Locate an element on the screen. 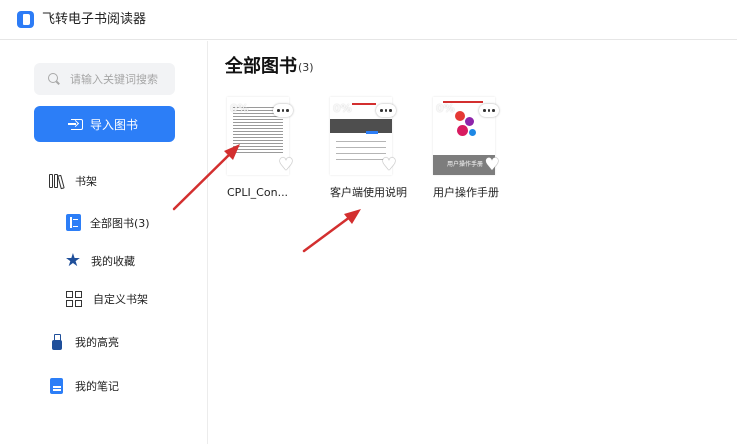 The height and width of the screenshot is (444, 737). section-title: 全部图书 (3) is located at coordinates (269, 67).